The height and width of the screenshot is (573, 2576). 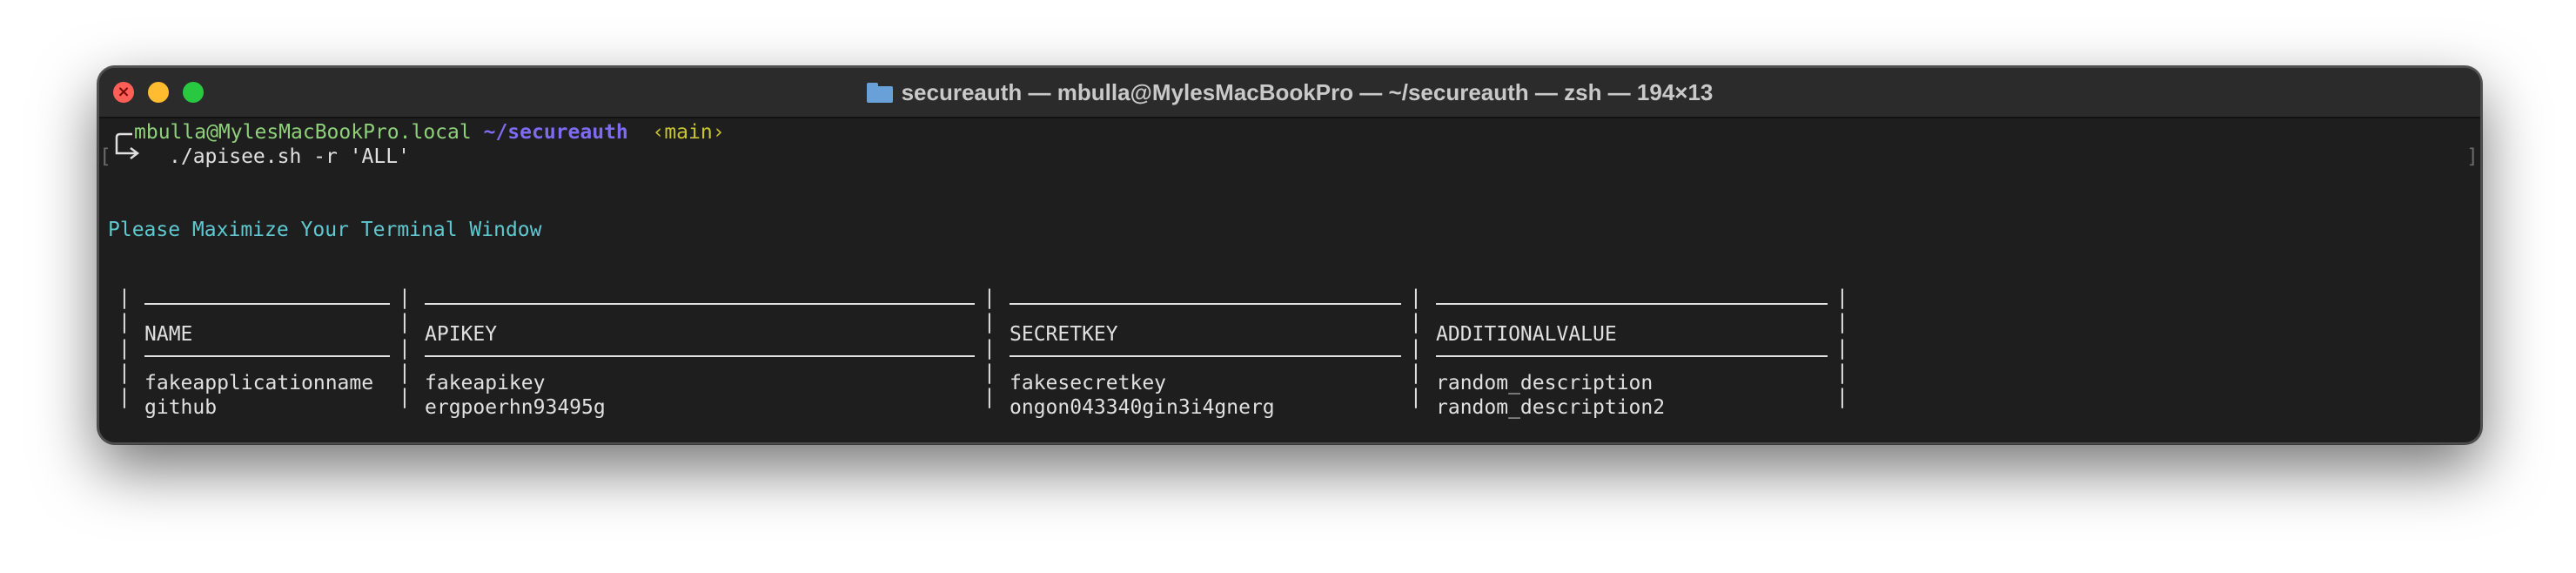 What do you see at coordinates (259, 383) in the screenshot?
I see `table-cell: fakeapplicationname` at bounding box center [259, 383].